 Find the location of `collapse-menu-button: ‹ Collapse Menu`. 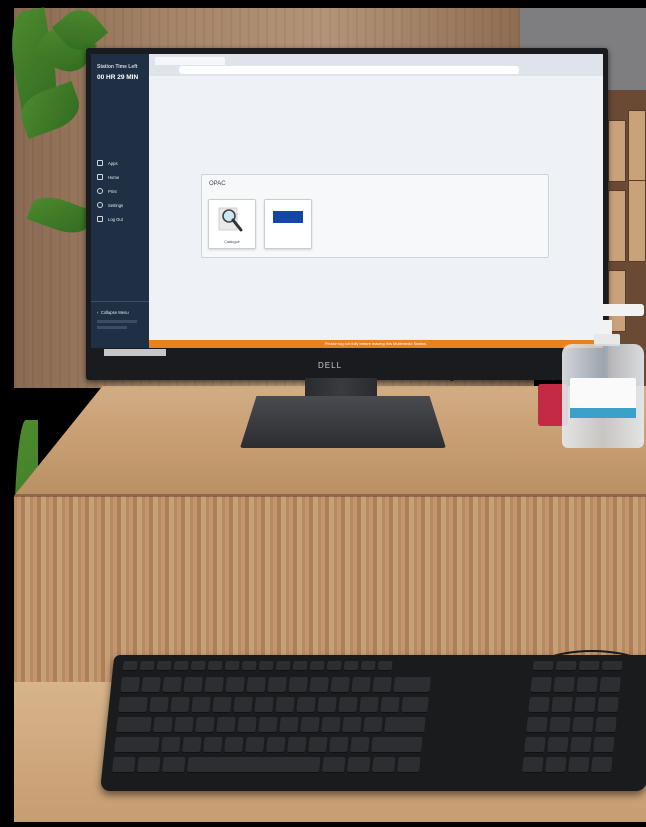

collapse-menu-button: ‹ Collapse Menu is located at coordinates (113, 312).